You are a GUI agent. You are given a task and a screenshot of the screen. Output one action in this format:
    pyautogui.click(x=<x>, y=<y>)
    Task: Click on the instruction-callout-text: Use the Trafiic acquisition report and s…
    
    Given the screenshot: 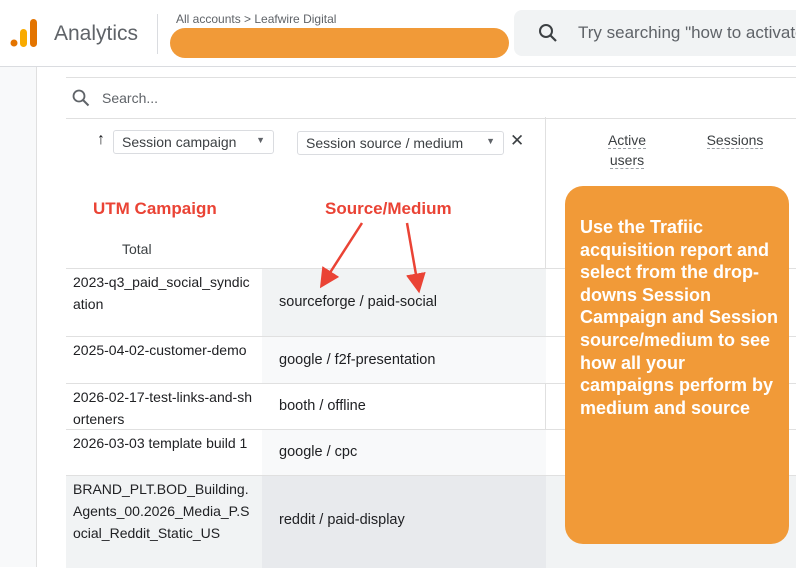 What is the action you would take?
    pyautogui.click(x=679, y=317)
    